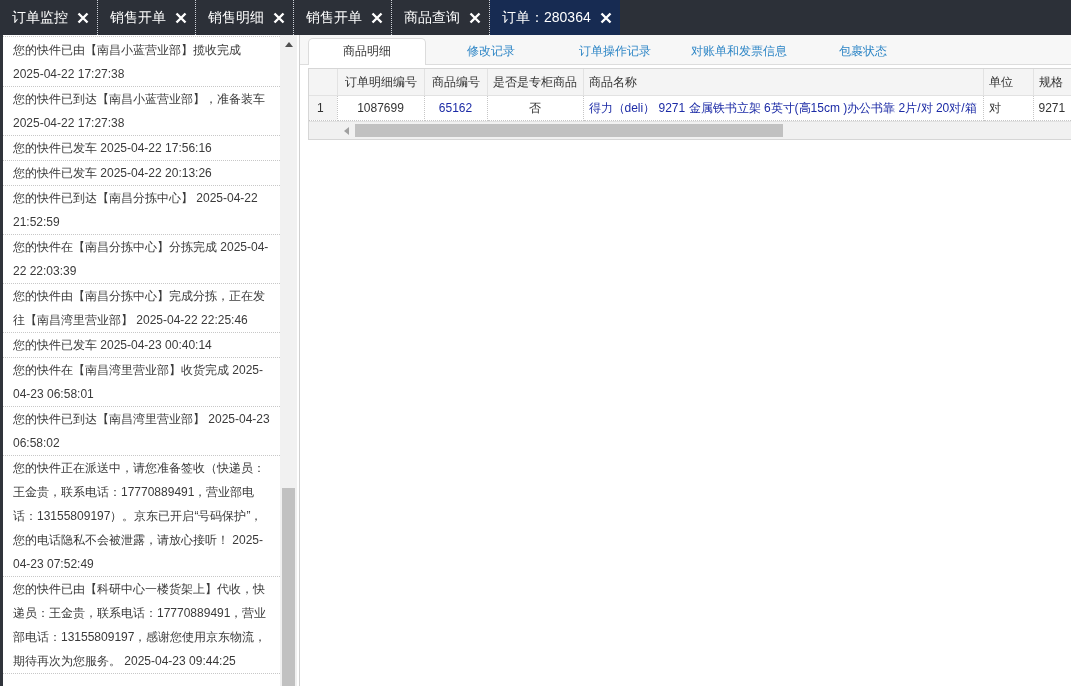 The width and height of the screenshot is (1071, 686). I want to click on column-header: 商品名称, so click(783, 82).